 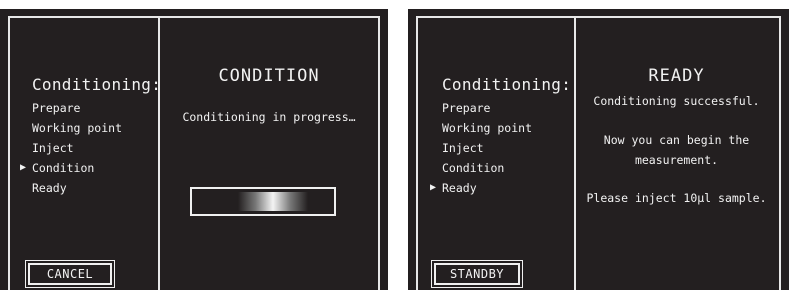 I want to click on cancel-button: CANCEL, so click(x=70, y=274).